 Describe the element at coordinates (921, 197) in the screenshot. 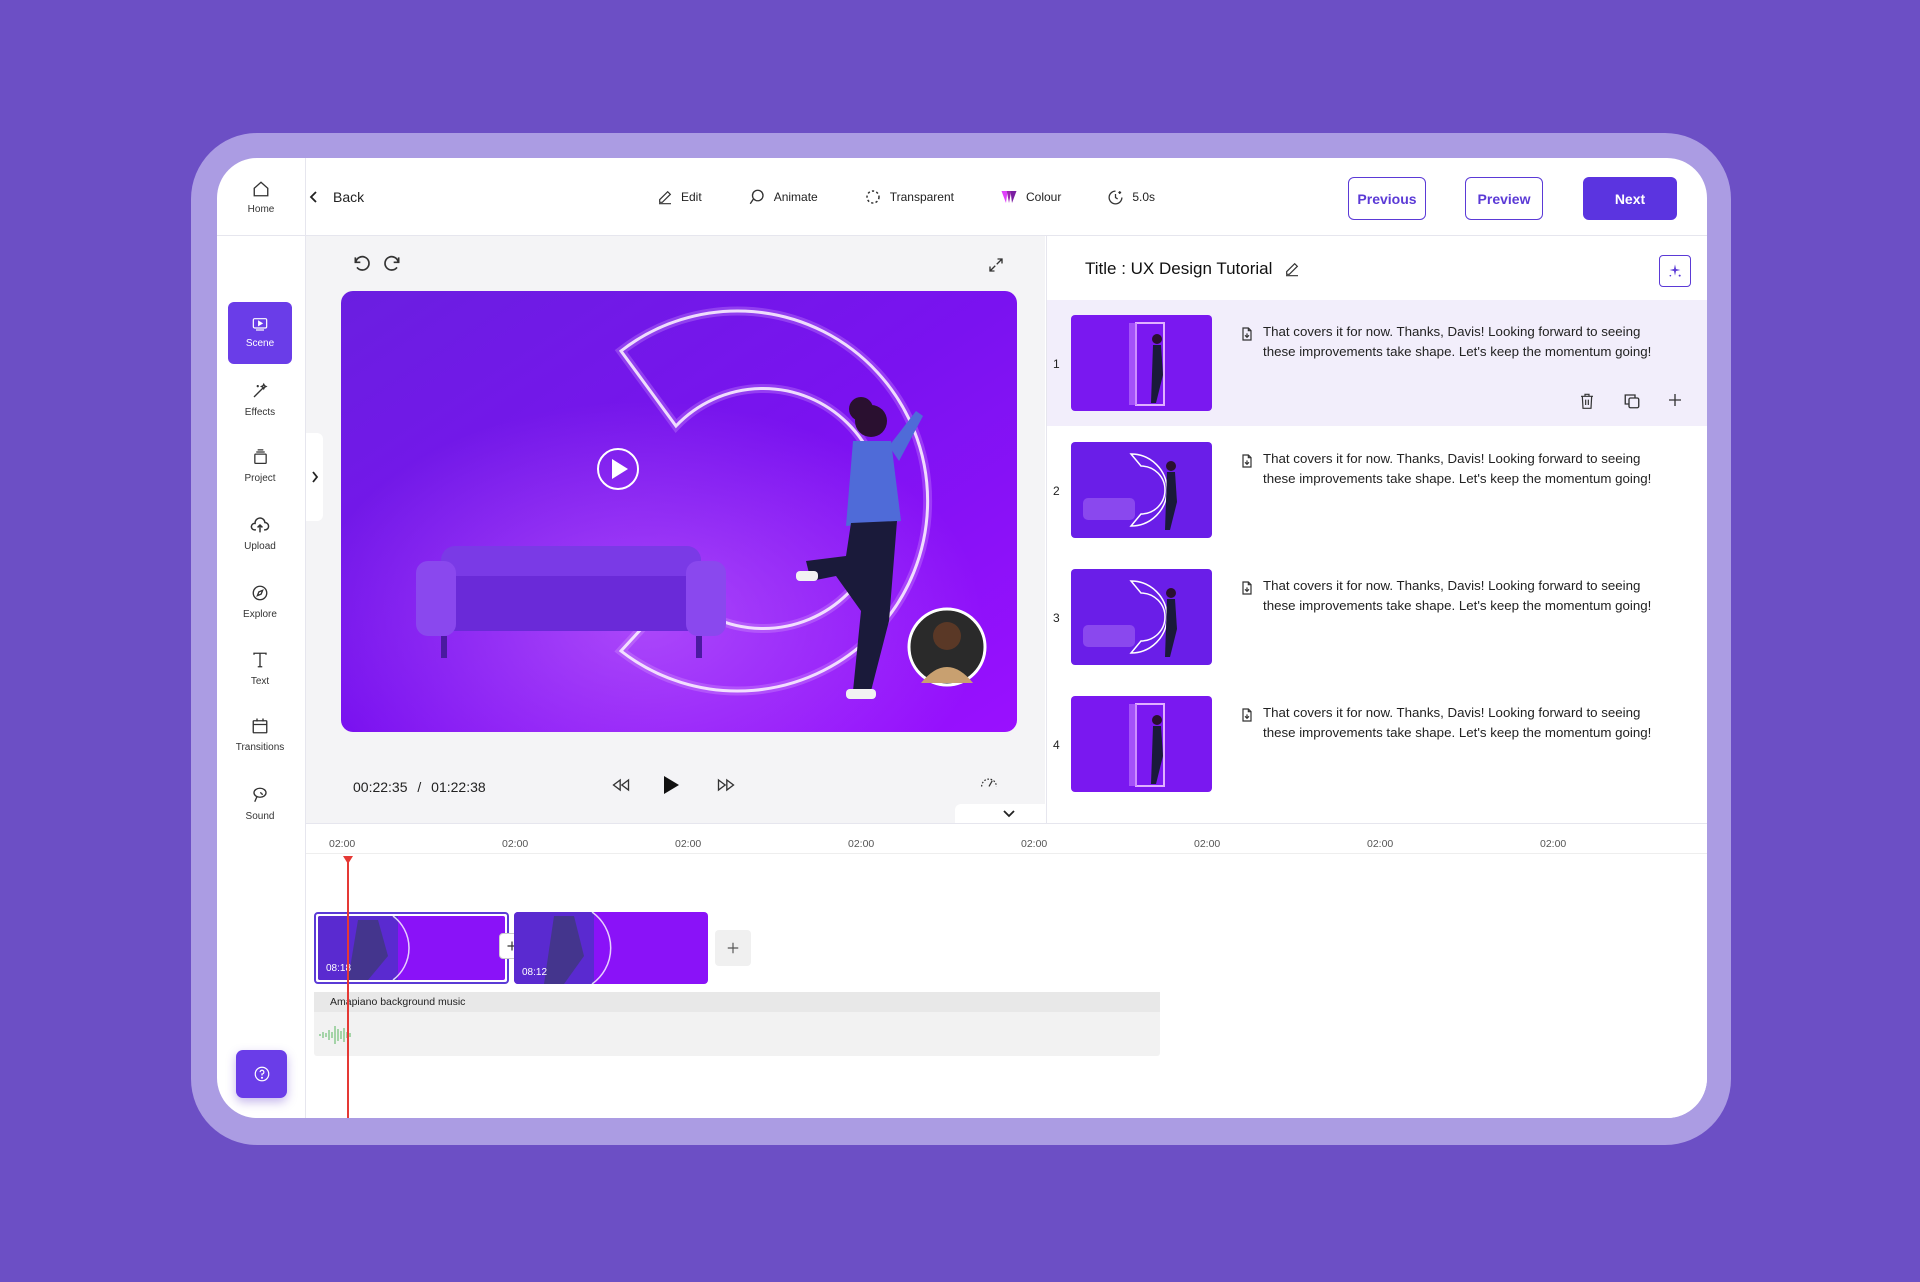

I see `transparent-label: Transparent` at that location.